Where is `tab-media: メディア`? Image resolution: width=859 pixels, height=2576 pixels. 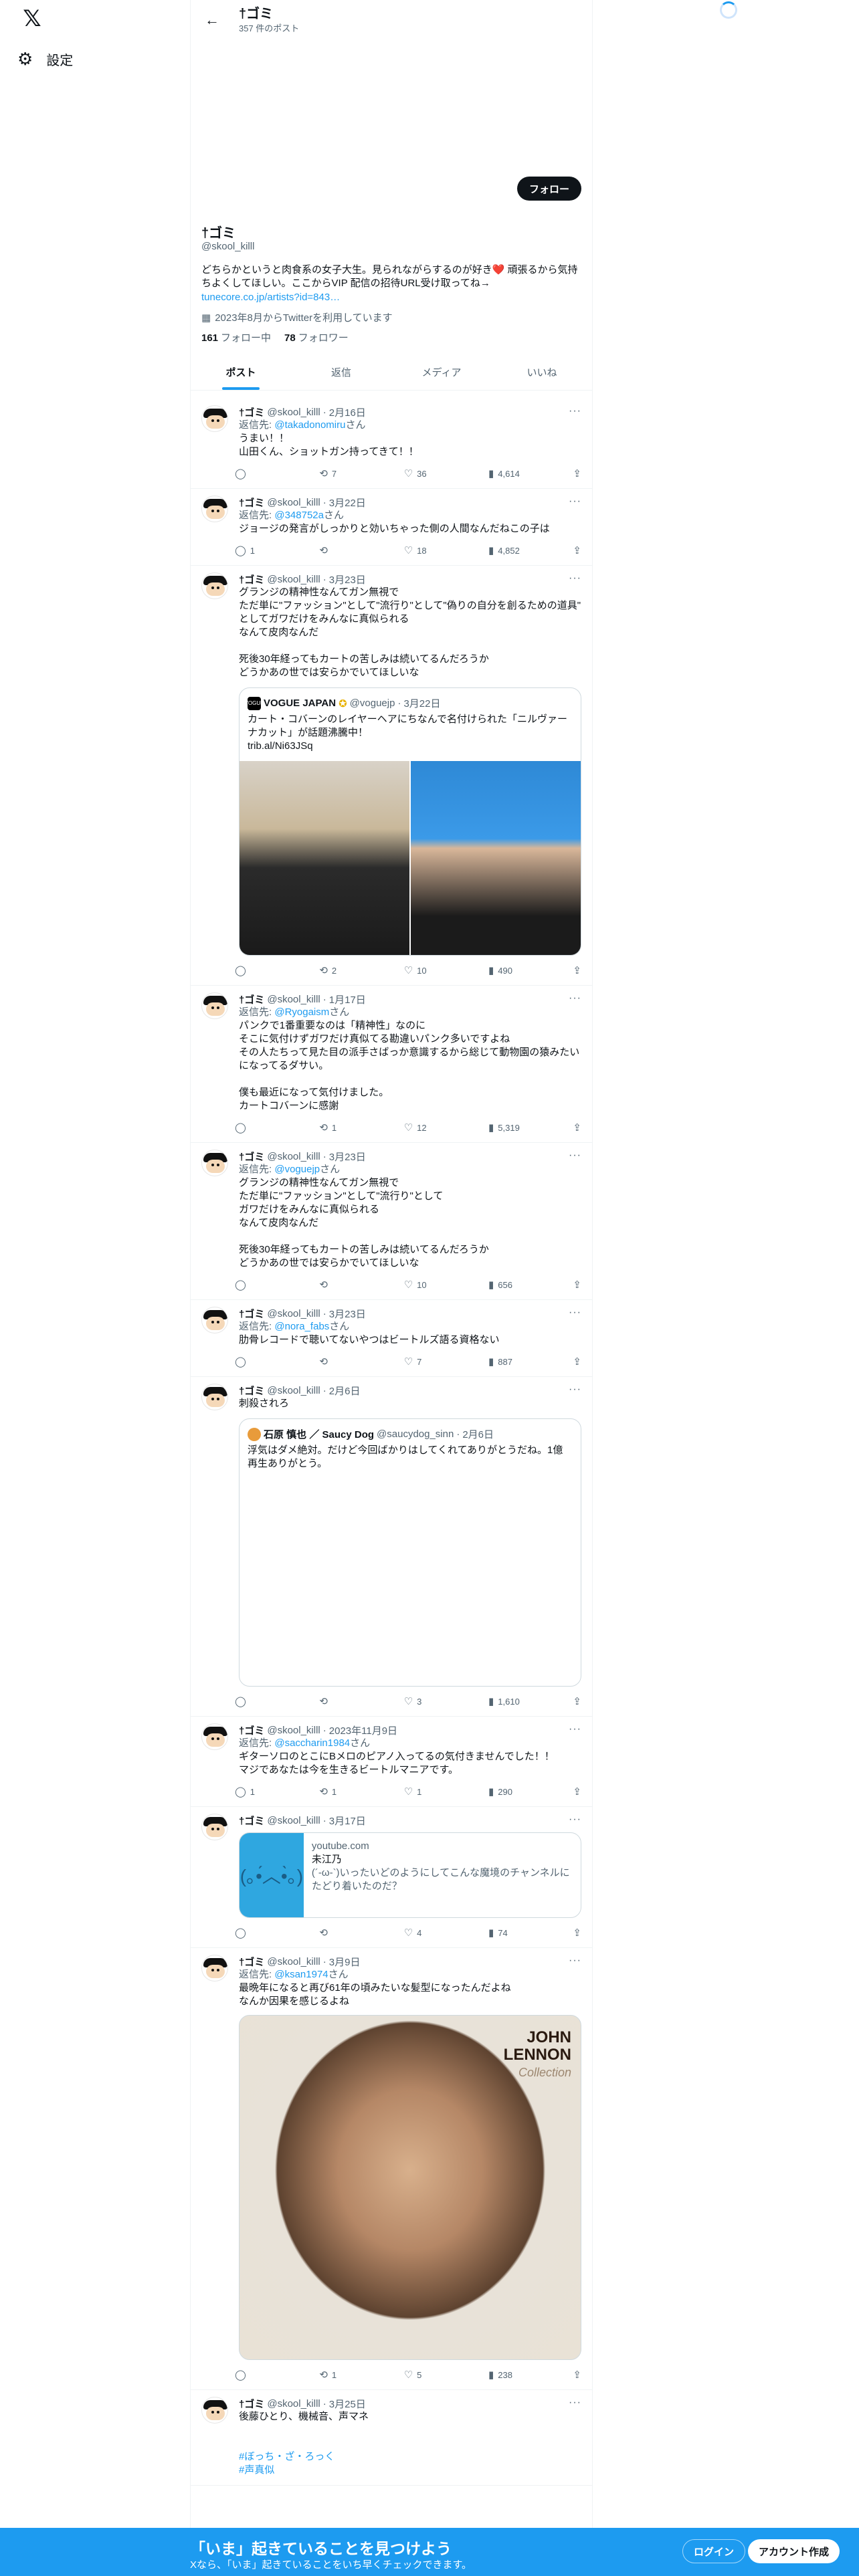
tab-media: メディア is located at coordinates (442, 372).